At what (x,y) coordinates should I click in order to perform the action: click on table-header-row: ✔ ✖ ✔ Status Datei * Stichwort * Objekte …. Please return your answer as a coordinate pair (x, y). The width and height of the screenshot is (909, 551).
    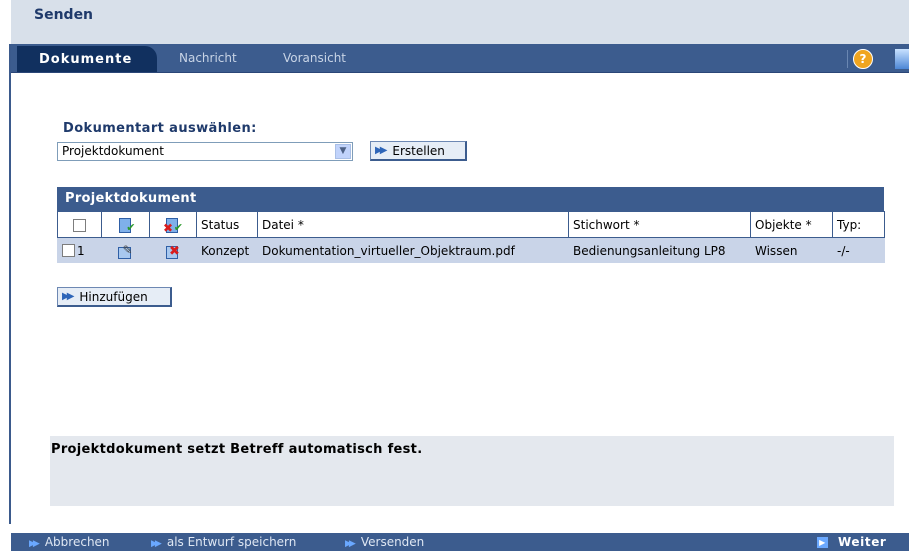
    Looking at the image, I should click on (471, 224).